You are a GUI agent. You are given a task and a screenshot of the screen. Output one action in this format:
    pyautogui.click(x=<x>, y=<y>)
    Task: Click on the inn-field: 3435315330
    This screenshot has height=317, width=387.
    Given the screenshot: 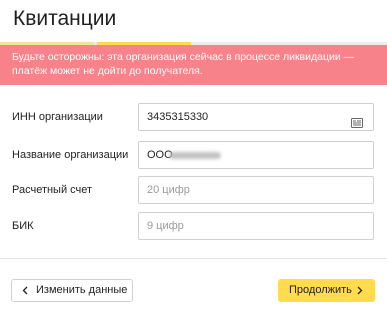 What is the action you would take?
    pyautogui.click(x=256, y=117)
    